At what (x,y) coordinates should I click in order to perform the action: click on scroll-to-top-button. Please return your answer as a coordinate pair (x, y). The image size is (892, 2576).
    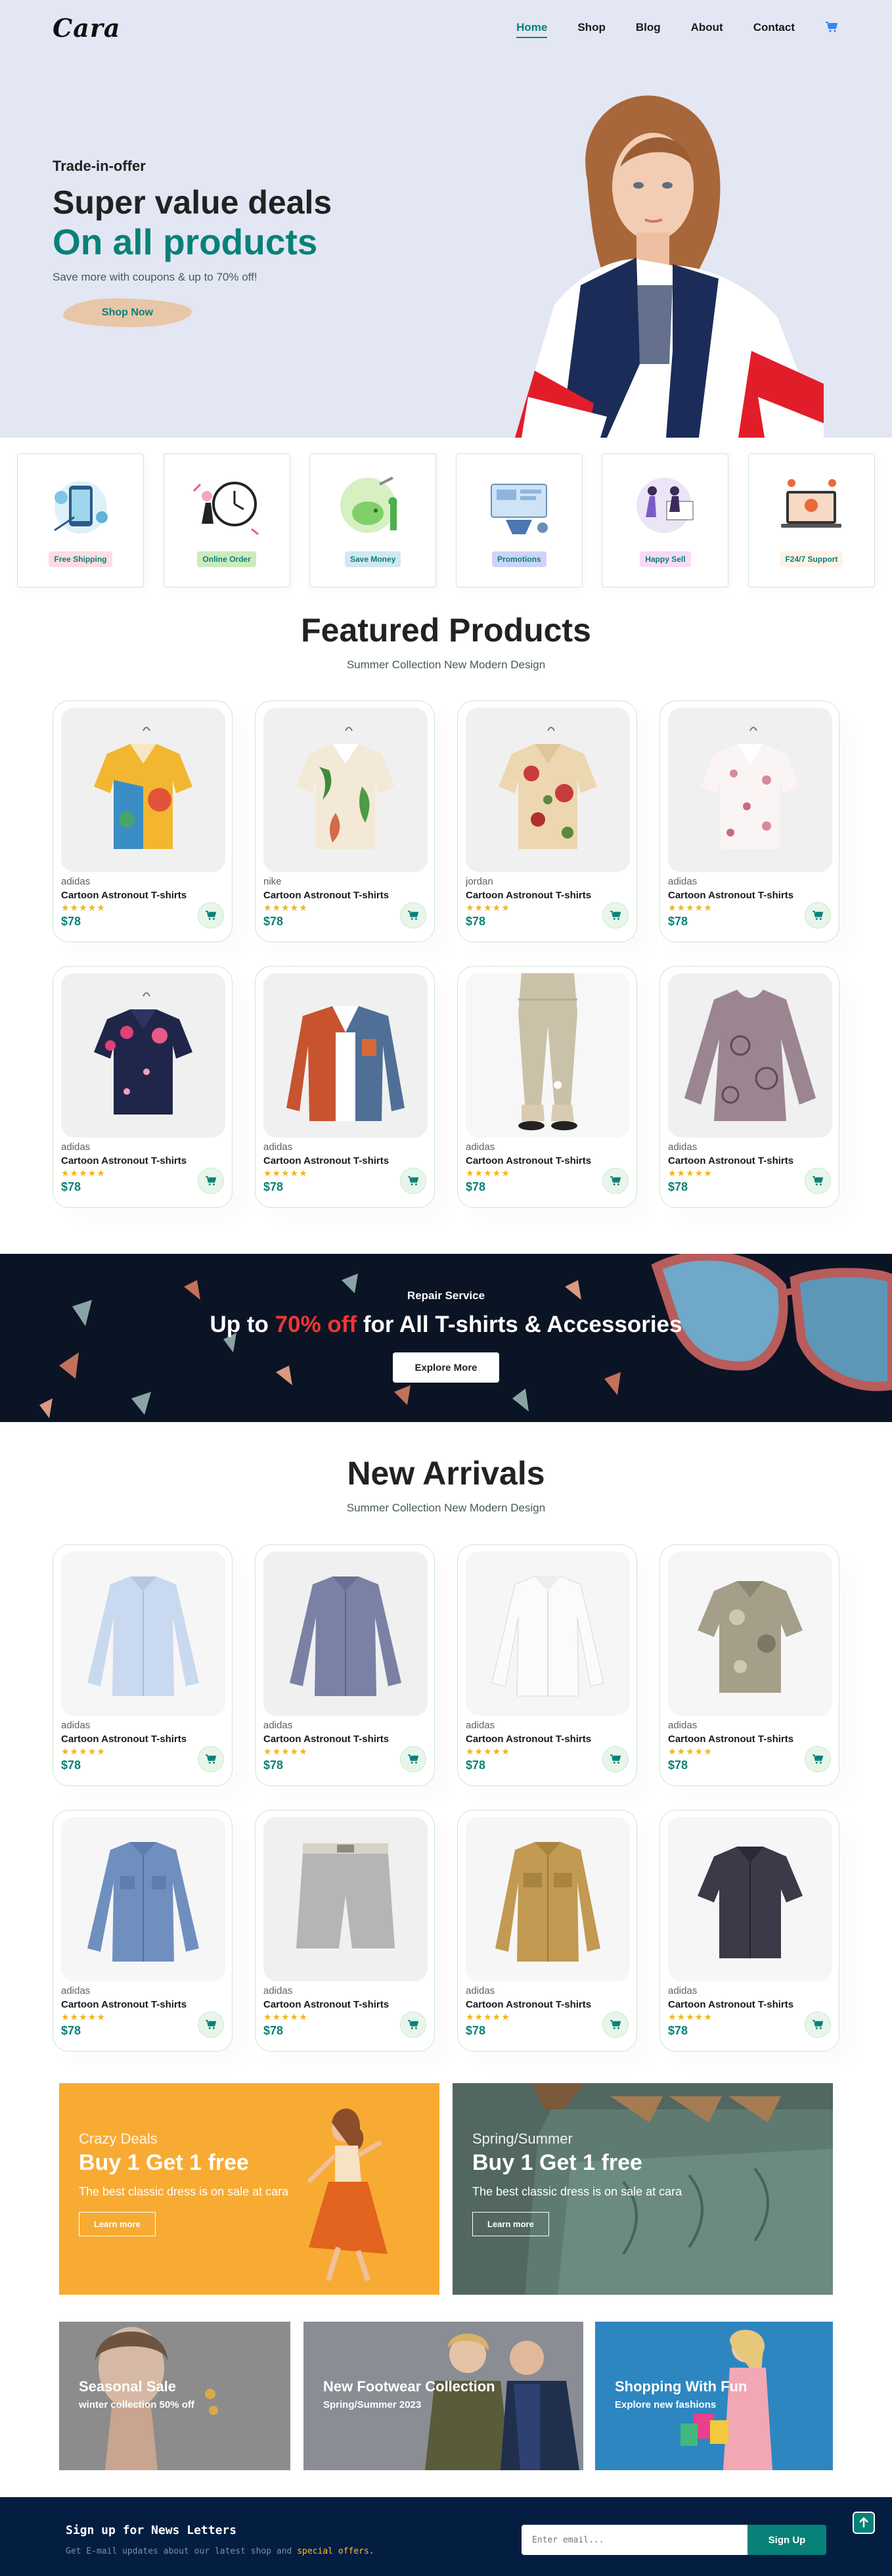
    Looking at the image, I should click on (864, 2523).